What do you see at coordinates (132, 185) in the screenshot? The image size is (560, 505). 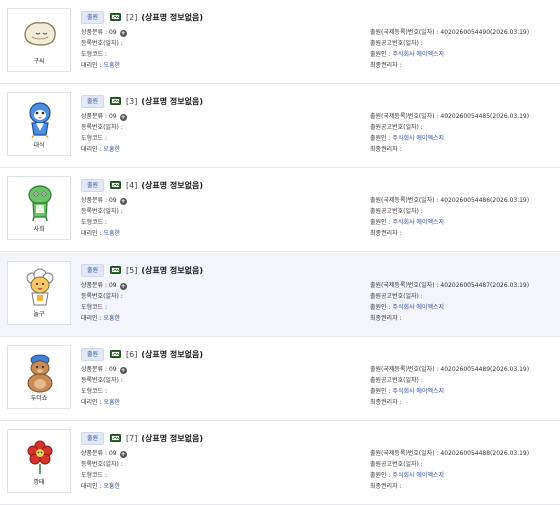 I see `item-number: [4]` at bounding box center [132, 185].